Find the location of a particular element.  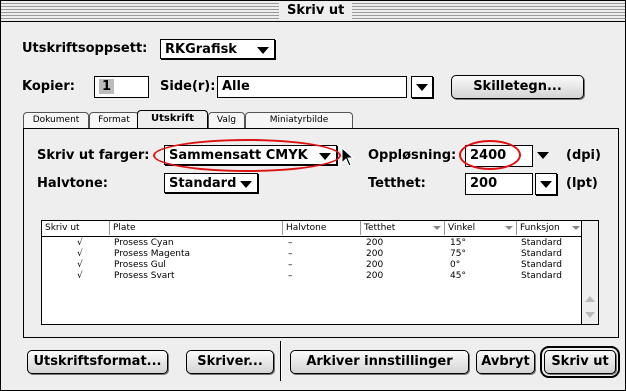

density-unit: (lpt) is located at coordinates (582, 183).